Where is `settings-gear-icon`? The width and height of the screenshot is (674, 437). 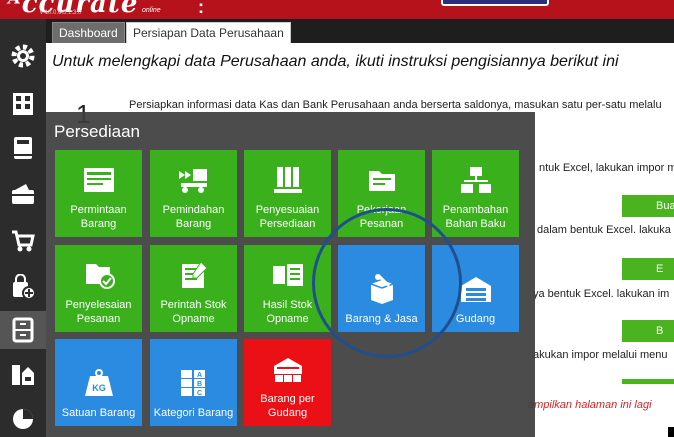
settings-gear-icon is located at coordinates (23, 56).